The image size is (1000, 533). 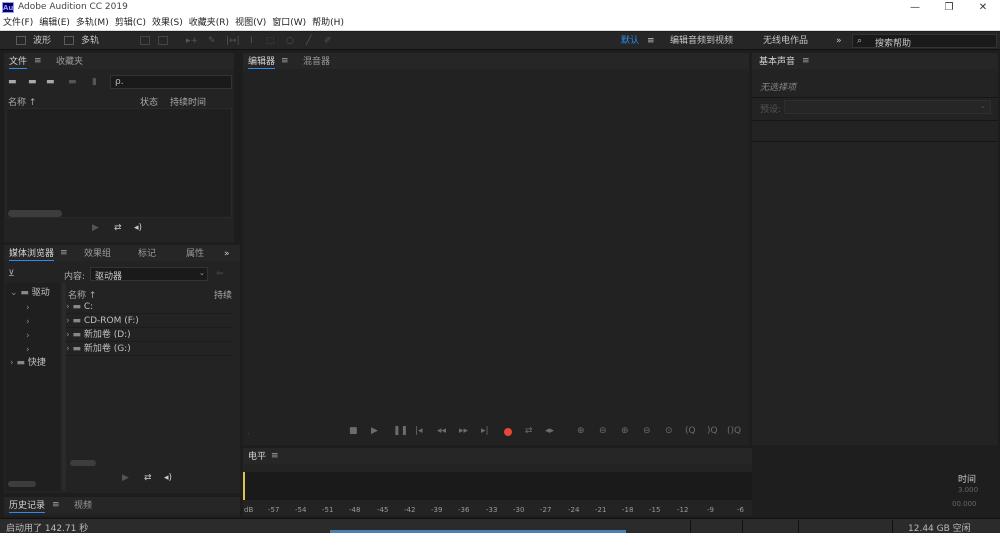 I want to click on lasso-icon: ○, so click(x=290, y=41).